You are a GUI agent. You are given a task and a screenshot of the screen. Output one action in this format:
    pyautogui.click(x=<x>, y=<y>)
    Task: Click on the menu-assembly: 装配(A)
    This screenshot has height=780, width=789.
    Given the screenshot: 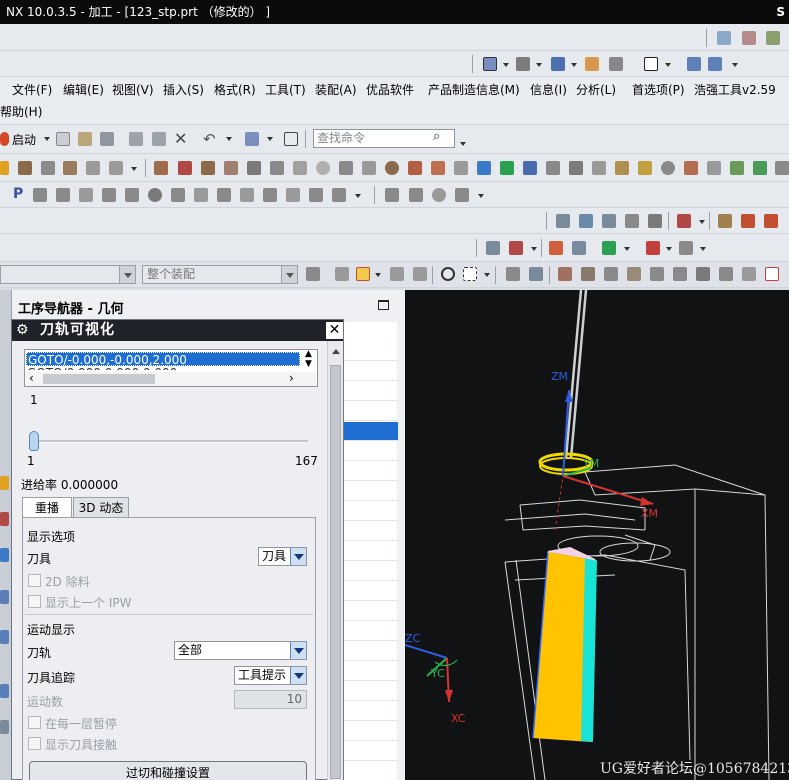 What is the action you would take?
    pyautogui.click(x=336, y=89)
    